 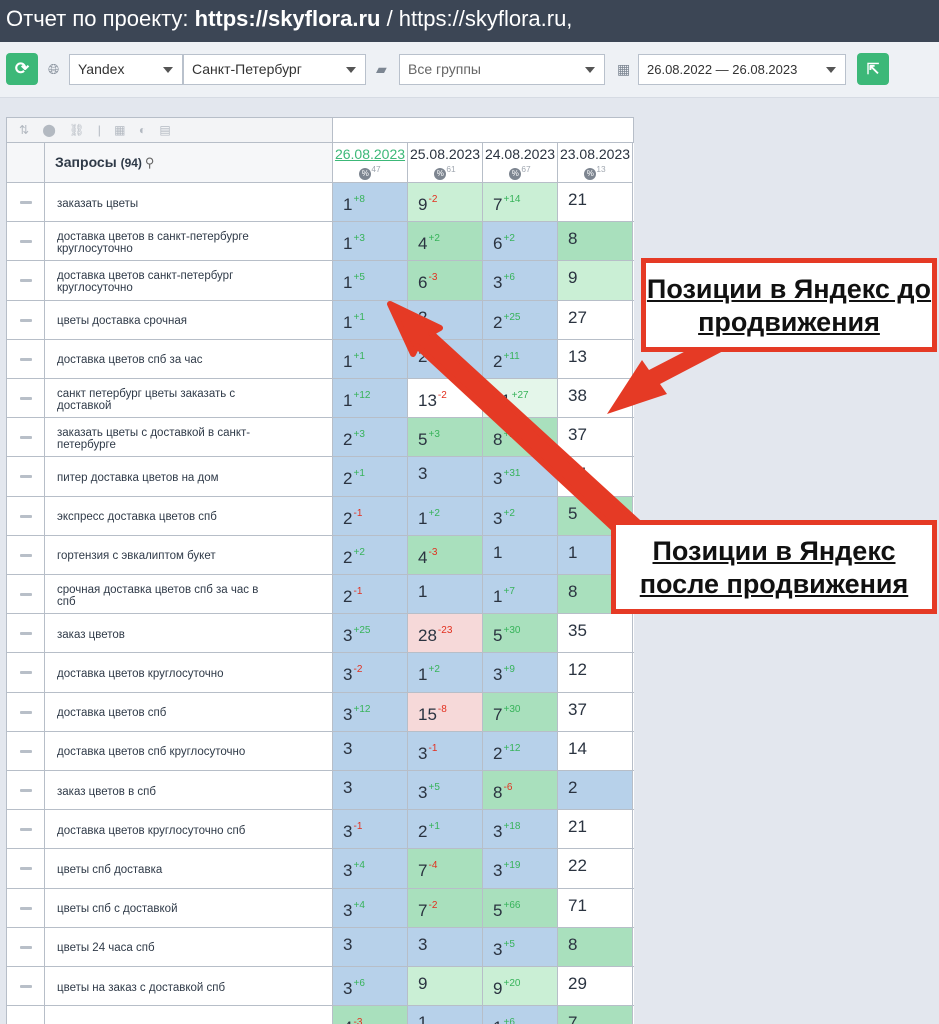 I want to click on arrow-after, so click(x=515, y=421).